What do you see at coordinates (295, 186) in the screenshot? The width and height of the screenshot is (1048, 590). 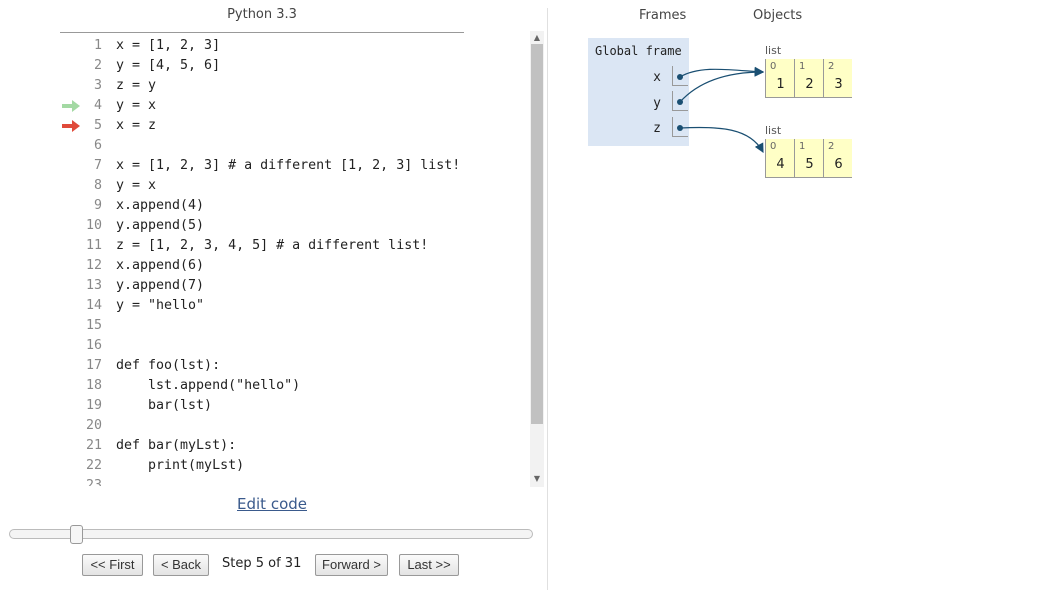 I see `code-line: 8 y = x` at bounding box center [295, 186].